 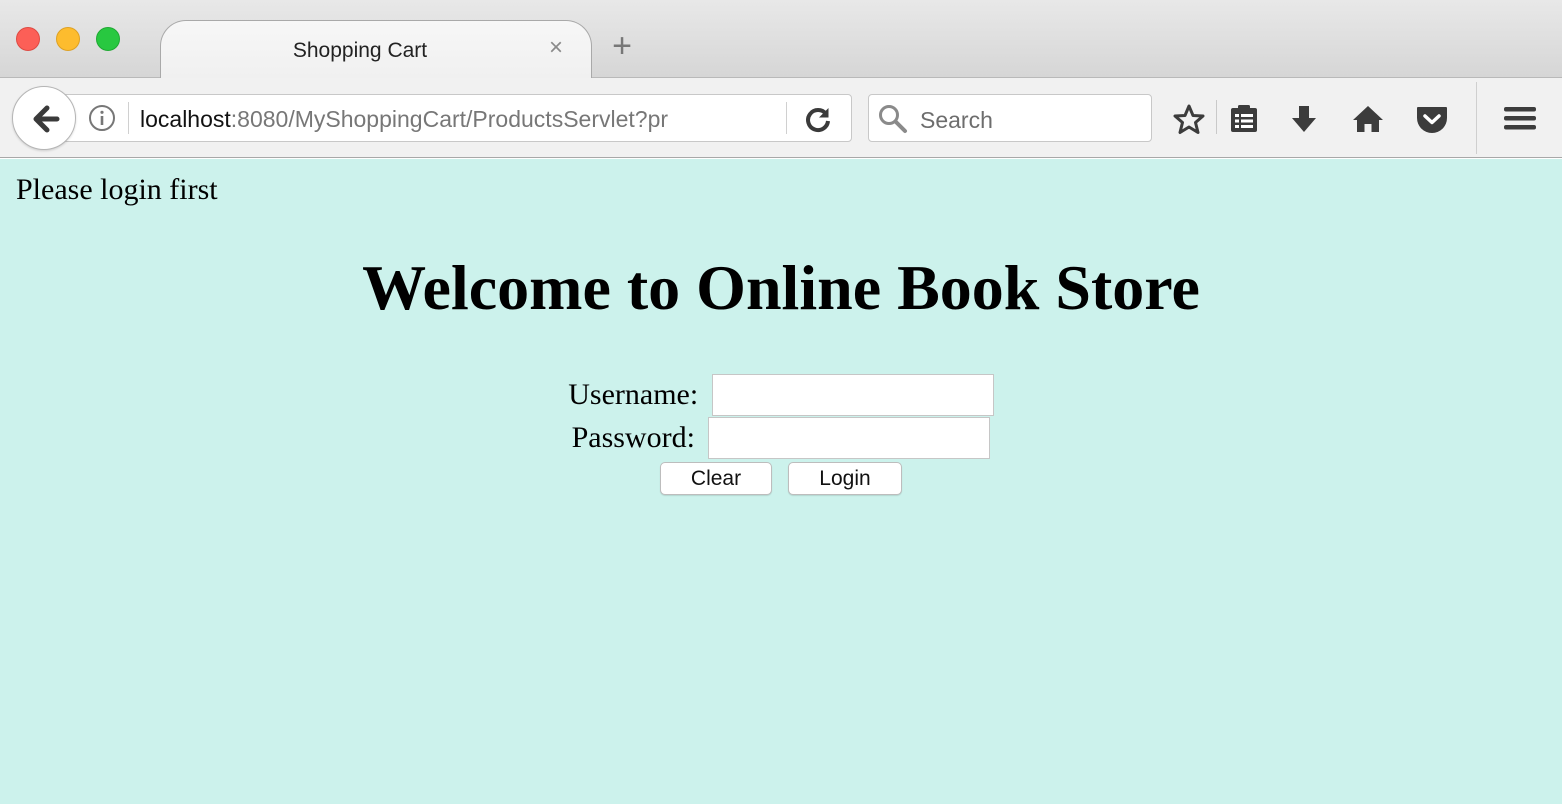 What do you see at coordinates (818, 119) in the screenshot?
I see `reload-icon` at bounding box center [818, 119].